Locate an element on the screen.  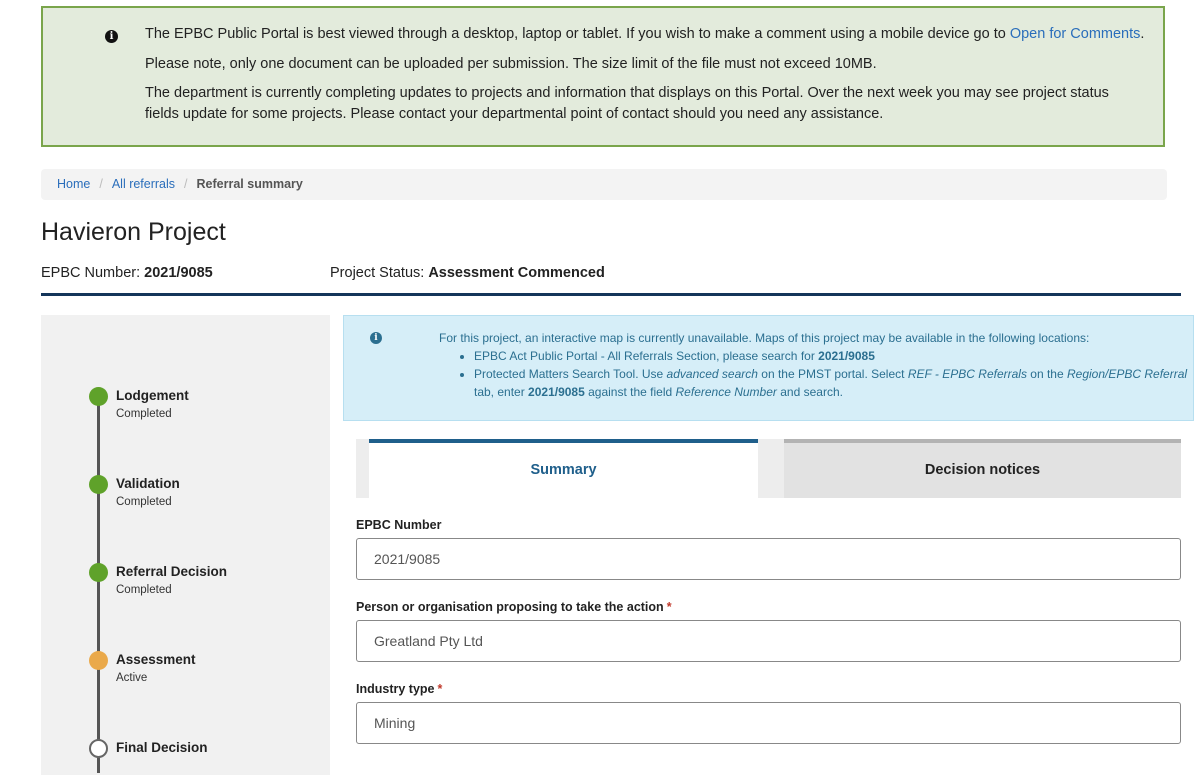
tab-decision-notices: Decision notices is located at coordinates (982, 468).